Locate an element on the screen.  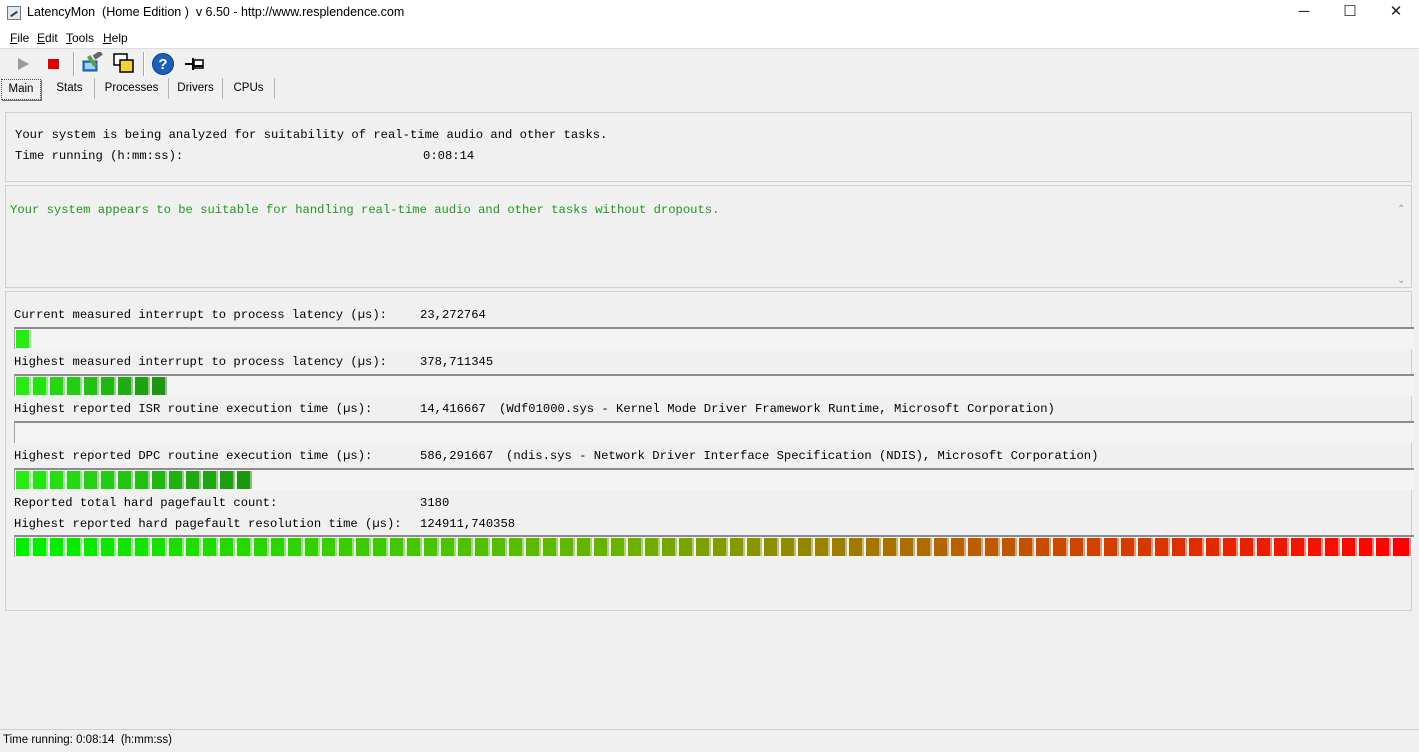
help-icon: ? is located at coordinates (163, 64).